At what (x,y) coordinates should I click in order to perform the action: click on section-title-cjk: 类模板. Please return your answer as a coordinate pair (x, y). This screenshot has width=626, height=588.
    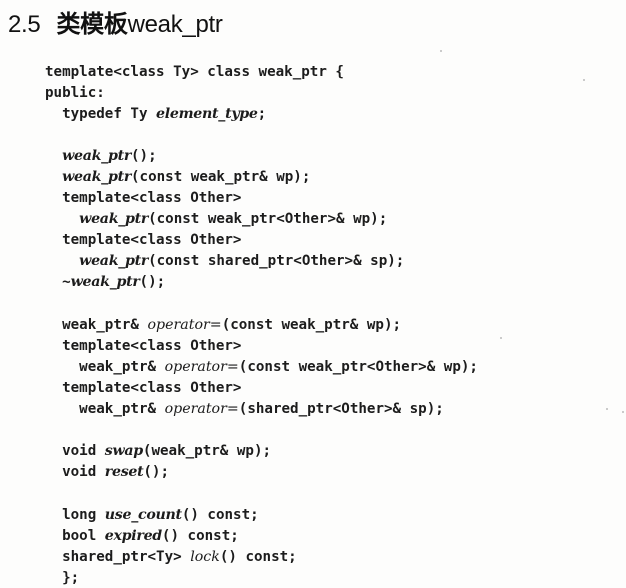
    Looking at the image, I should click on (92, 24).